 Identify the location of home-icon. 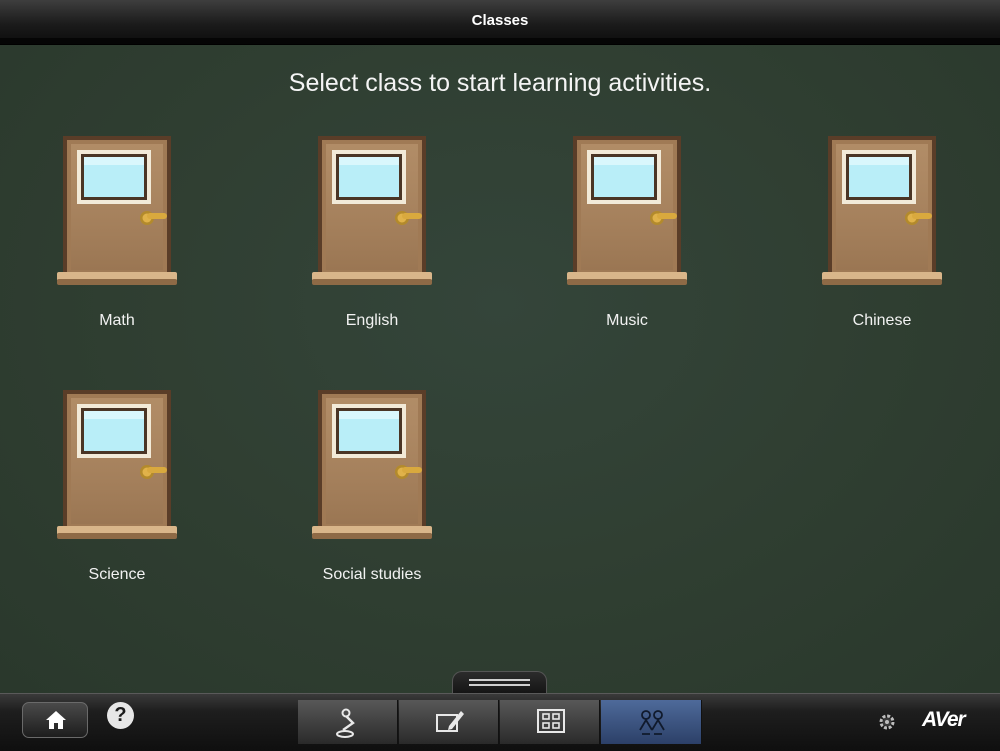
(56, 720).